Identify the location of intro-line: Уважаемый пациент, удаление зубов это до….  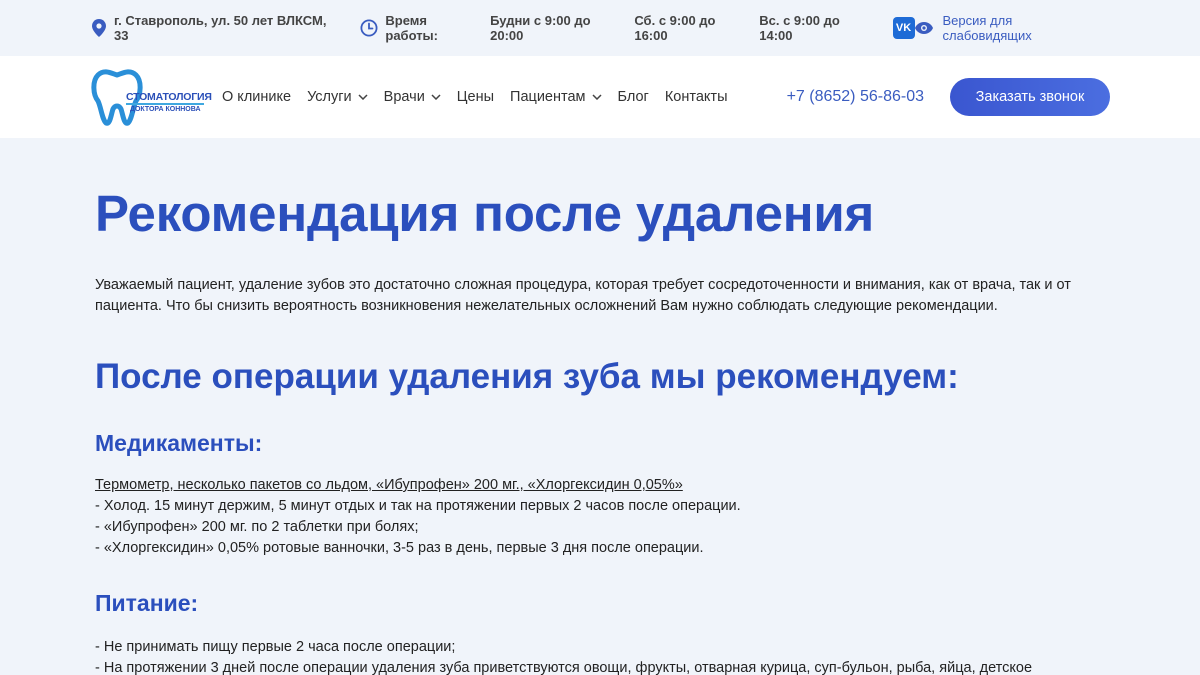
(583, 285).